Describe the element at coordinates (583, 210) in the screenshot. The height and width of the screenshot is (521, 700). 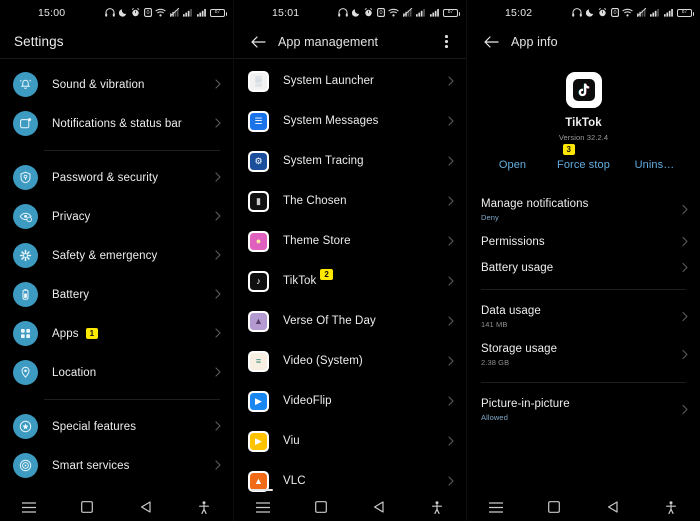
I see `info-row-manage-notifications: Manage notifications Deny` at that location.